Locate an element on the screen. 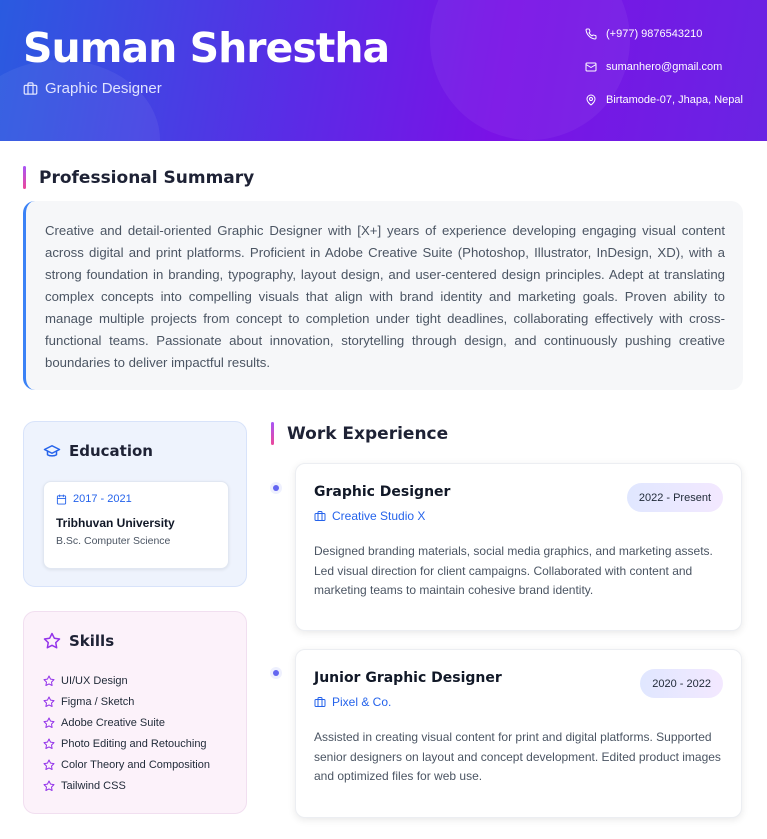 Image resolution: width=767 pixels, height=839 pixels. skill-label: Photo Editing and Retouching is located at coordinates (134, 743).